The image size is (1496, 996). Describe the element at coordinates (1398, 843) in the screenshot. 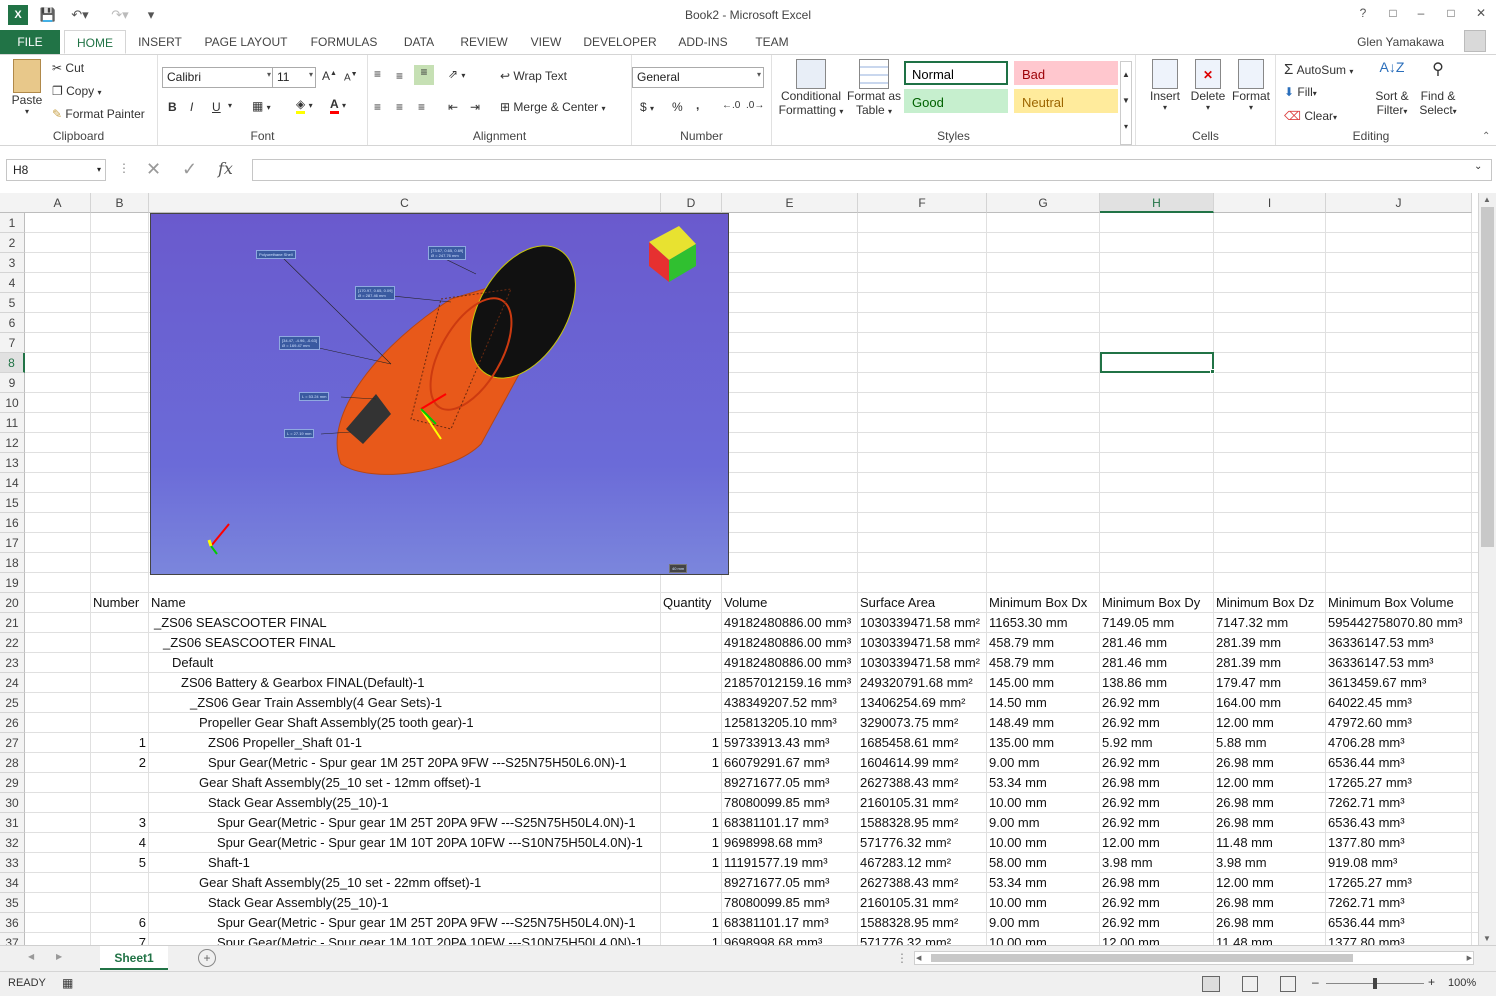

I see `table-cell: 1377.80 mm³` at that location.